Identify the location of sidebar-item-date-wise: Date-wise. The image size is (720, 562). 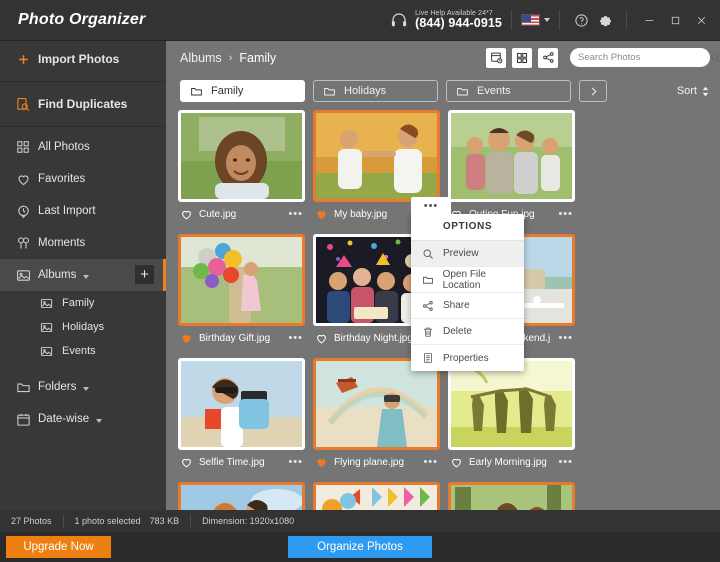
(83, 419).